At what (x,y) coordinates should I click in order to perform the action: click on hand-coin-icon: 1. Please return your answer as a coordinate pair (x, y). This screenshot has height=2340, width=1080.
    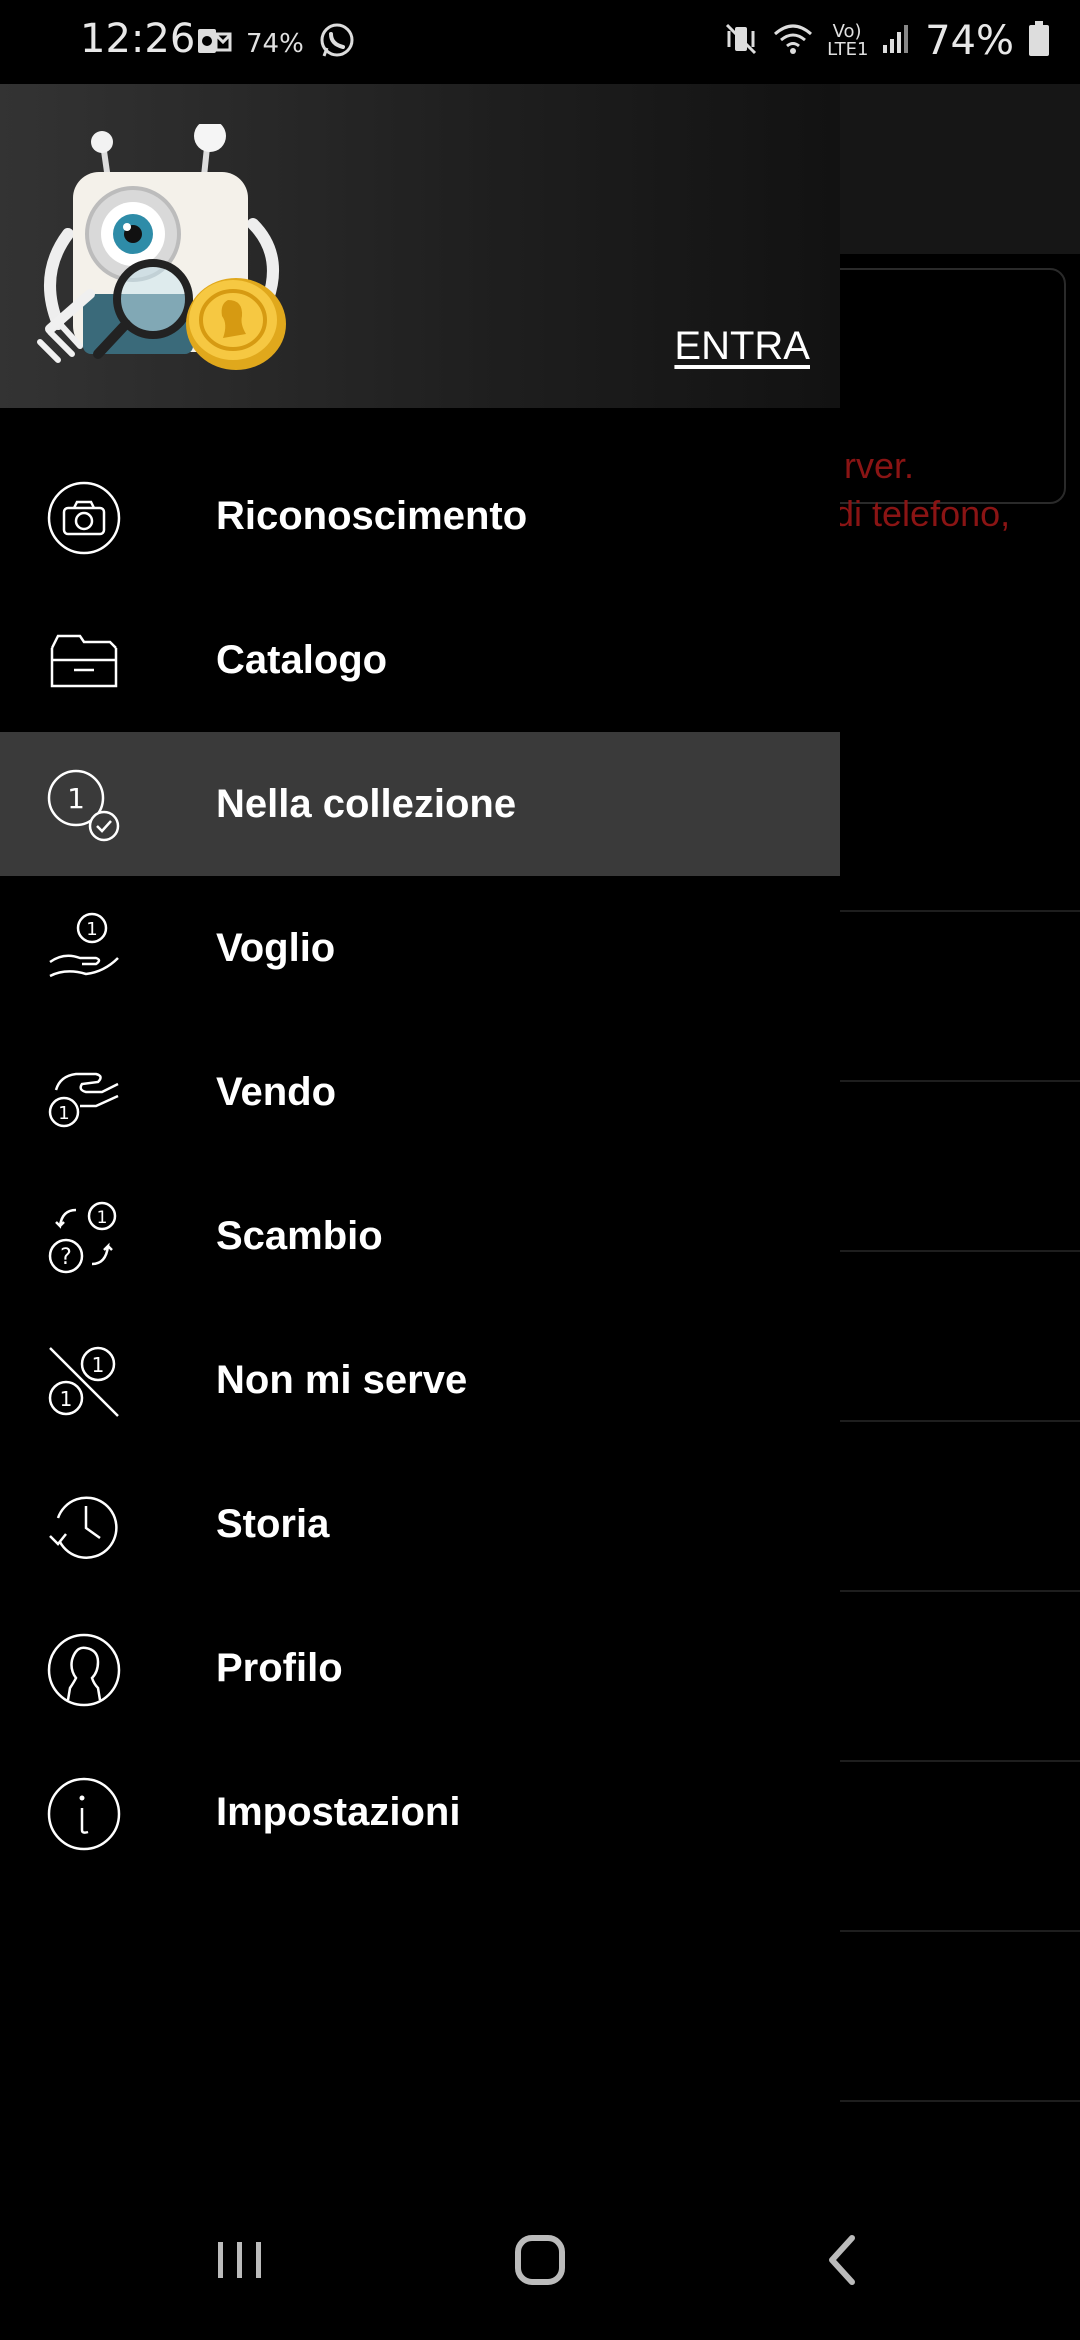
    Looking at the image, I should click on (84, 950).